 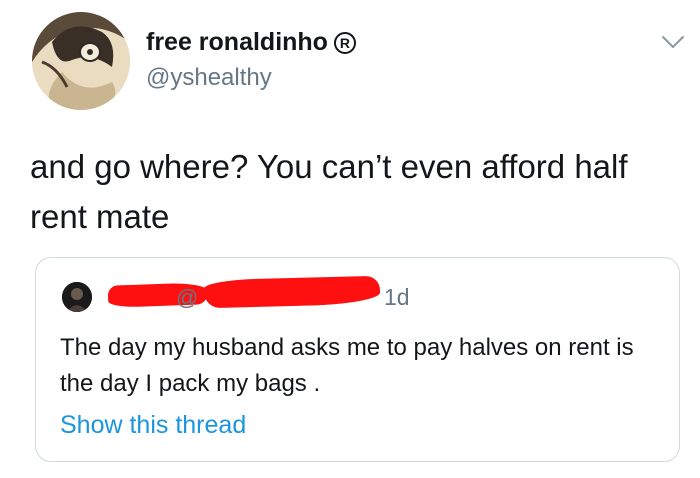 What do you see at coordinates (209, 78) in the screenshot?
I see `user-handle: @yshealthy` at bounding box center [209, 78].